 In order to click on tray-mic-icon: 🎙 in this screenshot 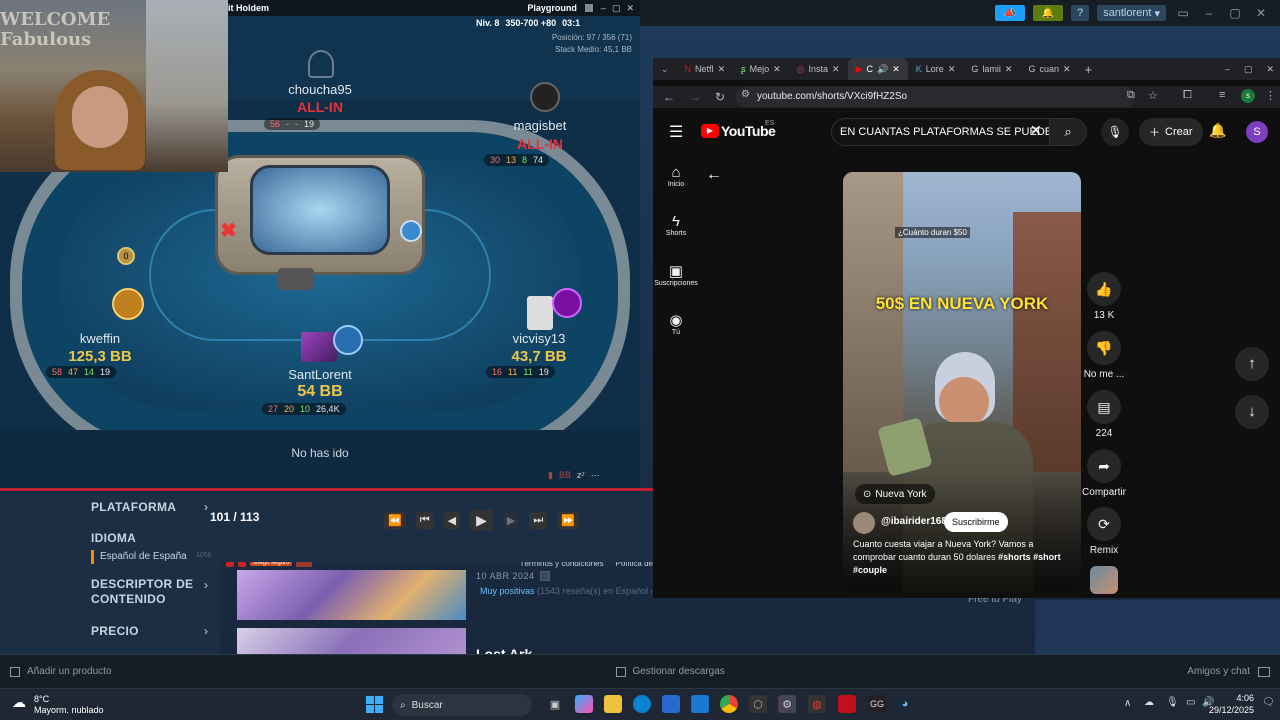, I will do `click(1172, 702)`.